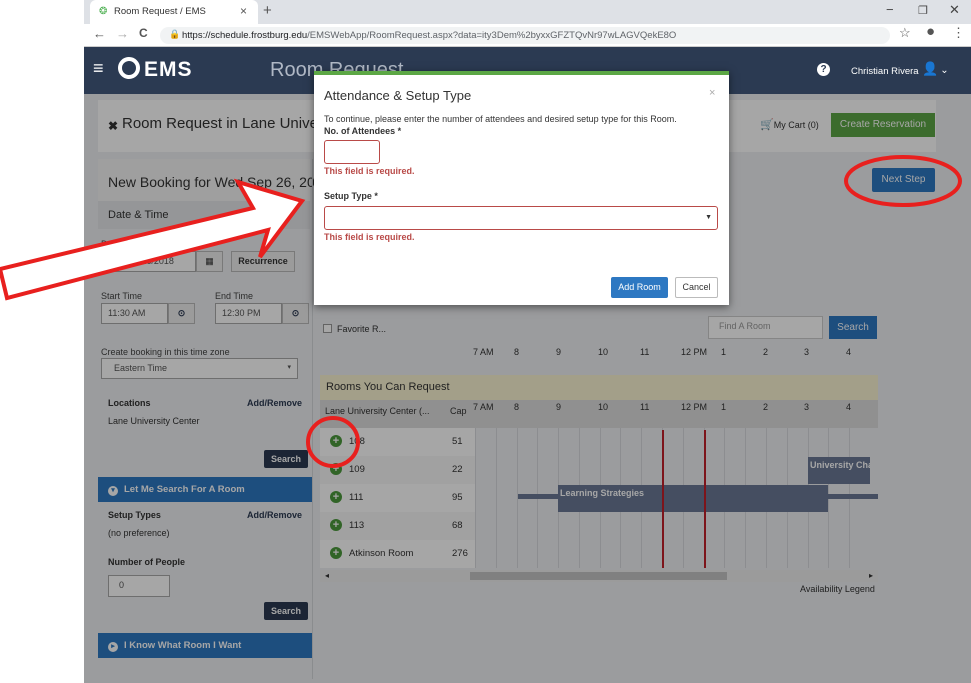 This screenshot has width=971, height=683. What do you see at coordinates (639, 287) in the screenshot?
I see `add-room-button: Add Room` at bounding box center [639, 287].